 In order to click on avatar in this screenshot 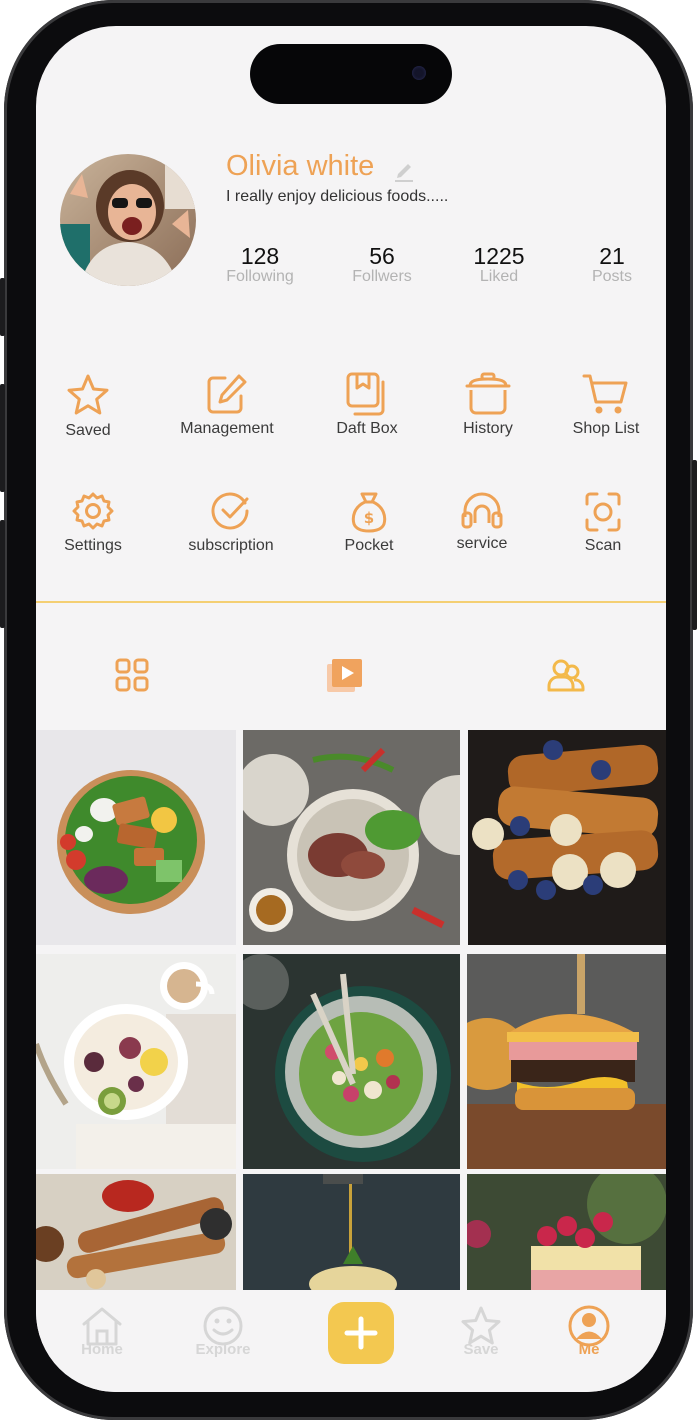, I will do `click(128, 220)`.